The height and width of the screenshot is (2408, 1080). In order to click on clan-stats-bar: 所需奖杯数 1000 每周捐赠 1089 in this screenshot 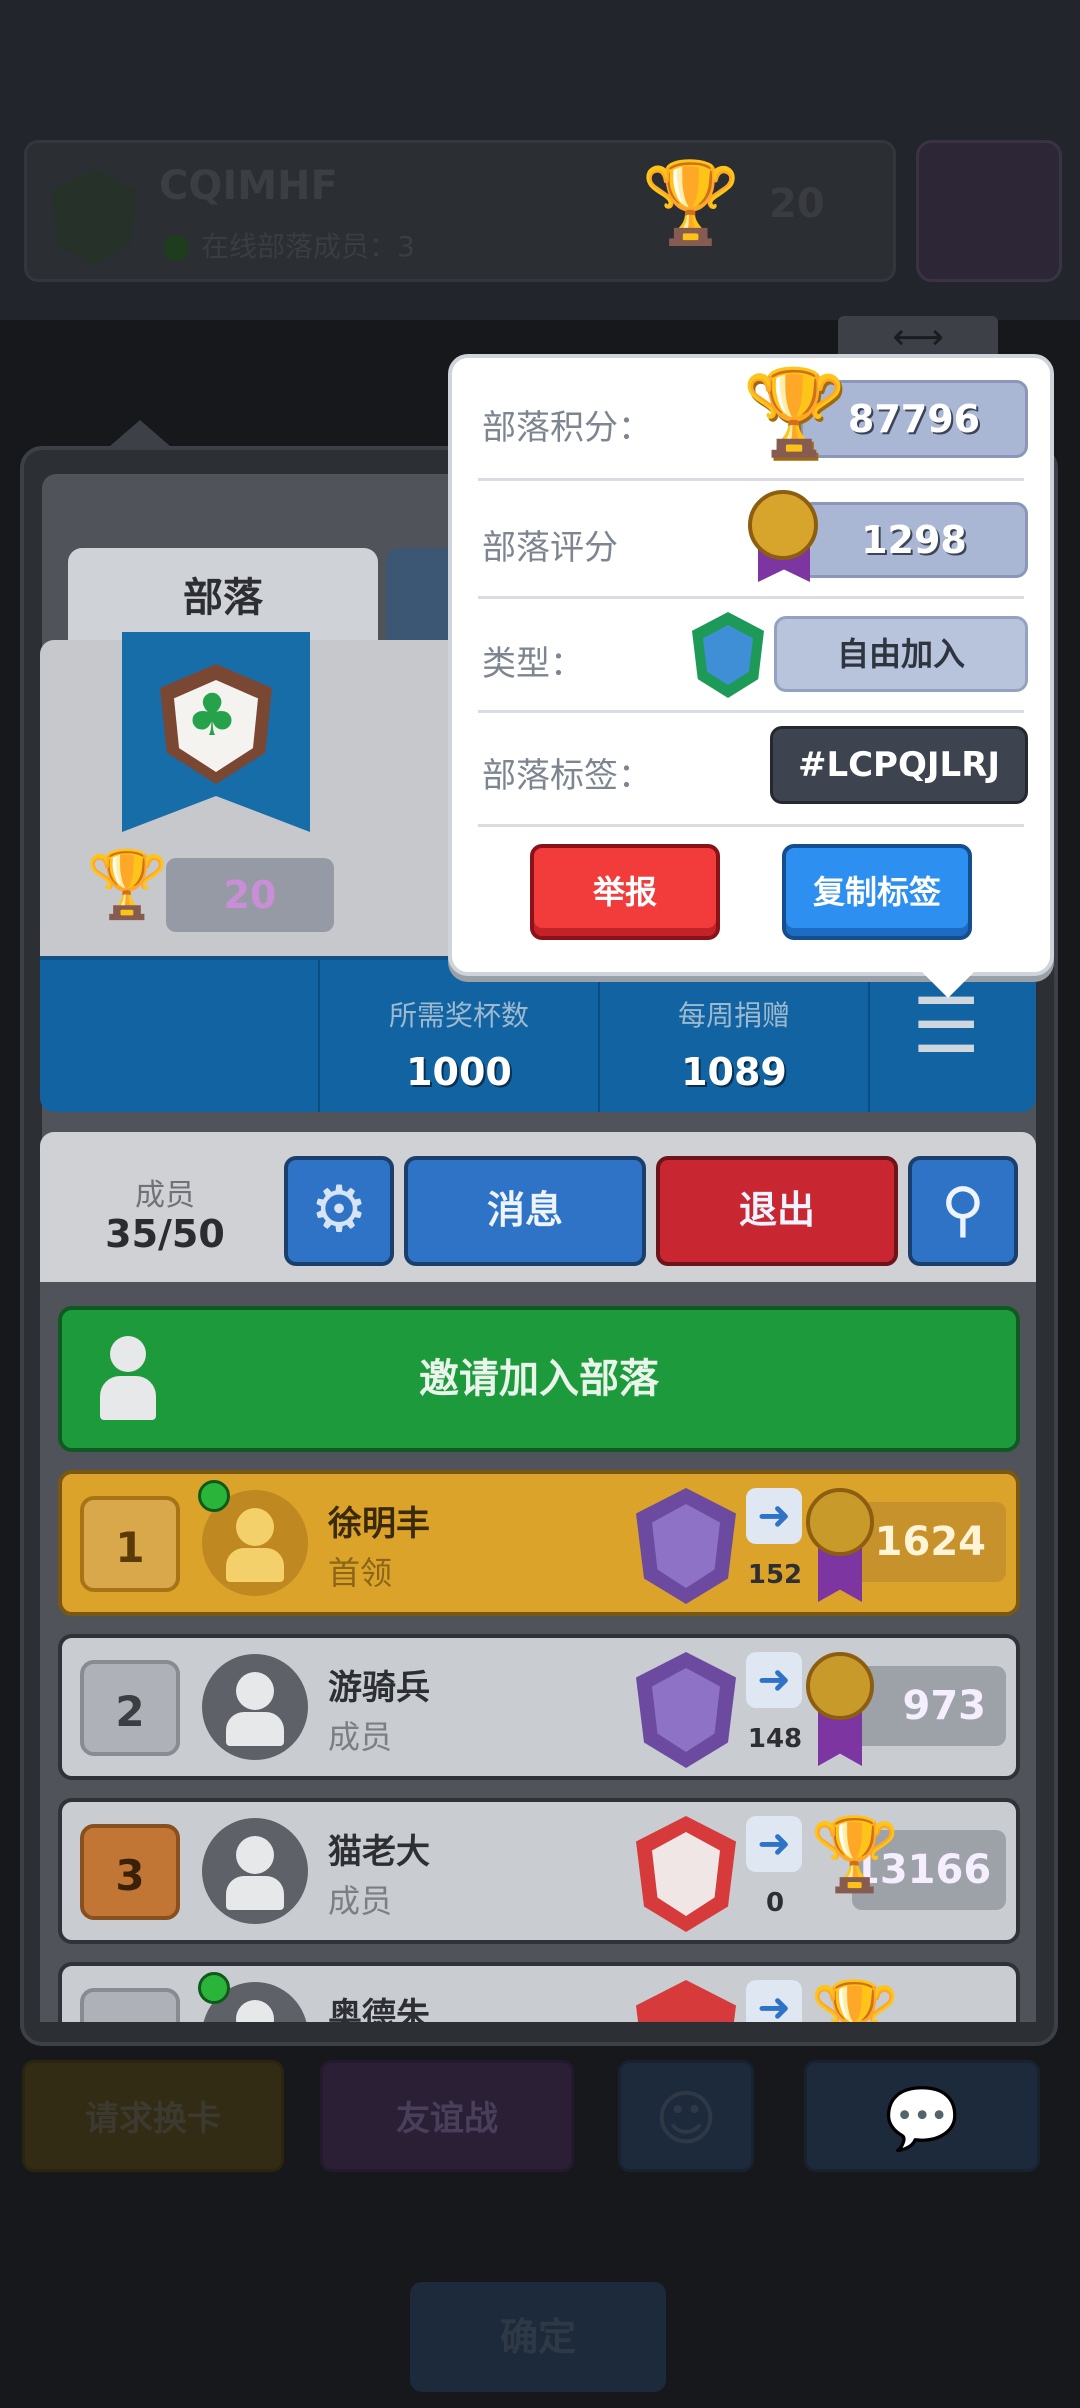, I will do `click(538, 1034)`.